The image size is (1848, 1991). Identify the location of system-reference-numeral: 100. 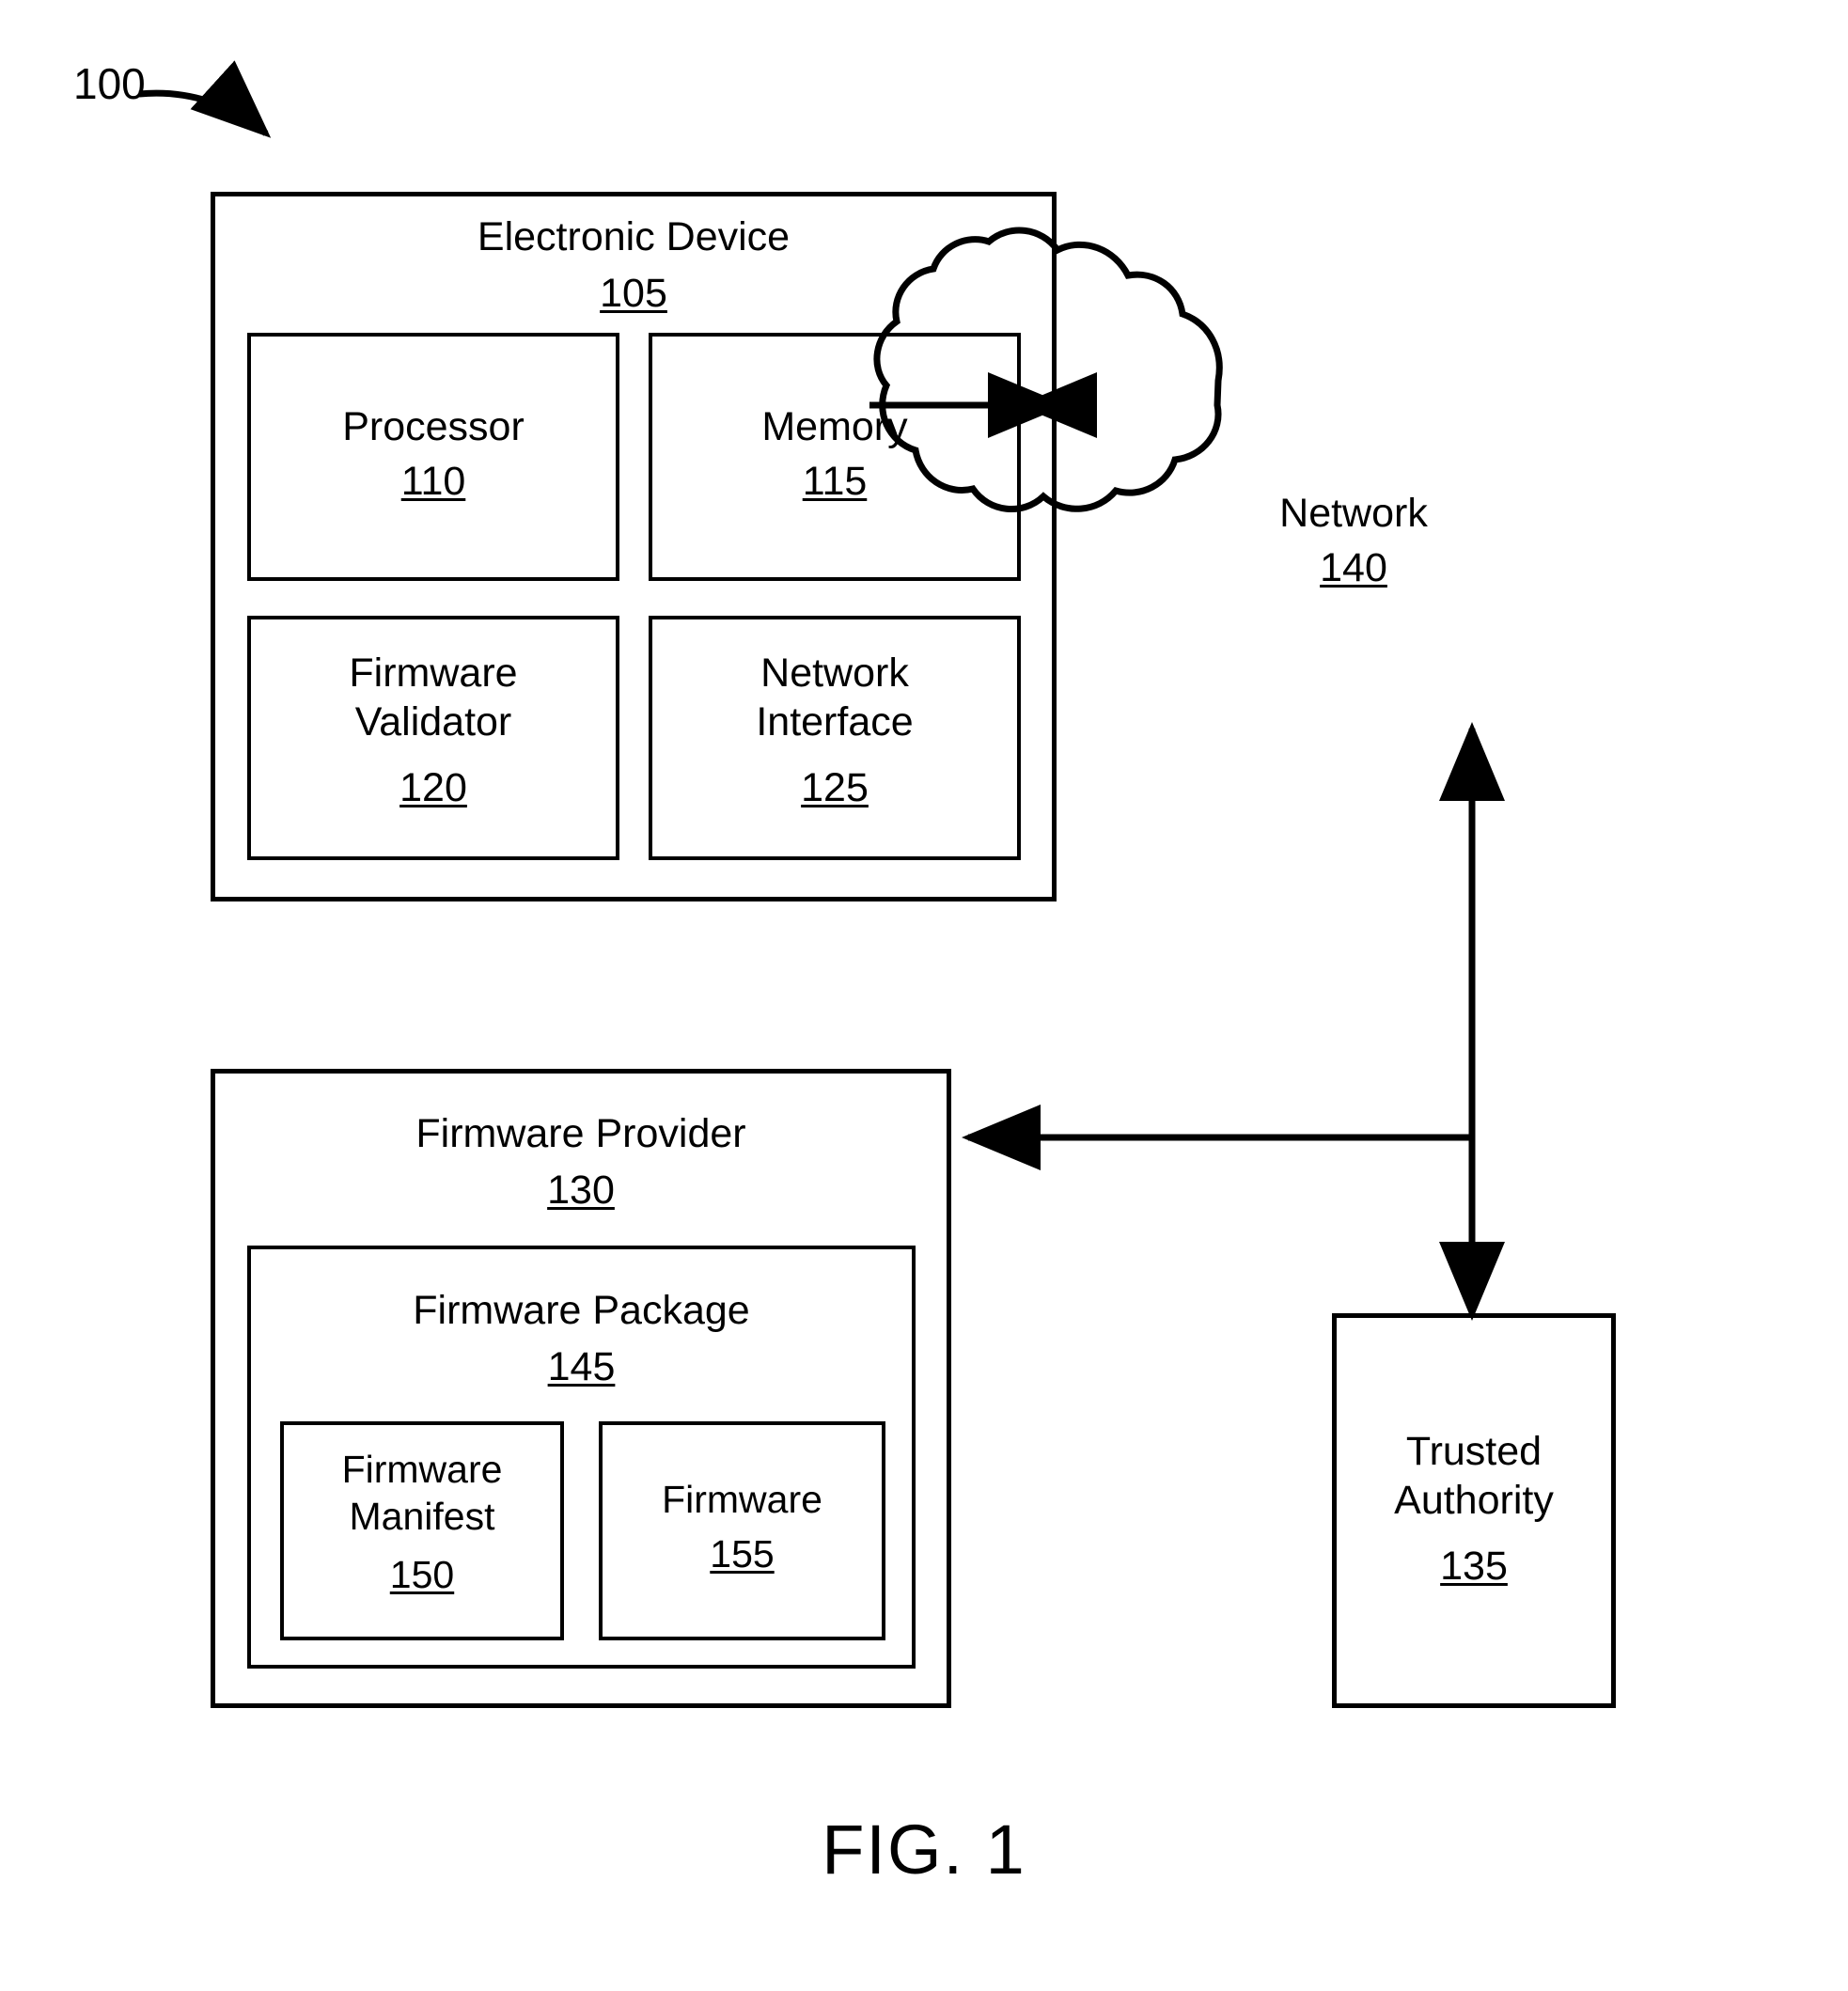
(109, 83).